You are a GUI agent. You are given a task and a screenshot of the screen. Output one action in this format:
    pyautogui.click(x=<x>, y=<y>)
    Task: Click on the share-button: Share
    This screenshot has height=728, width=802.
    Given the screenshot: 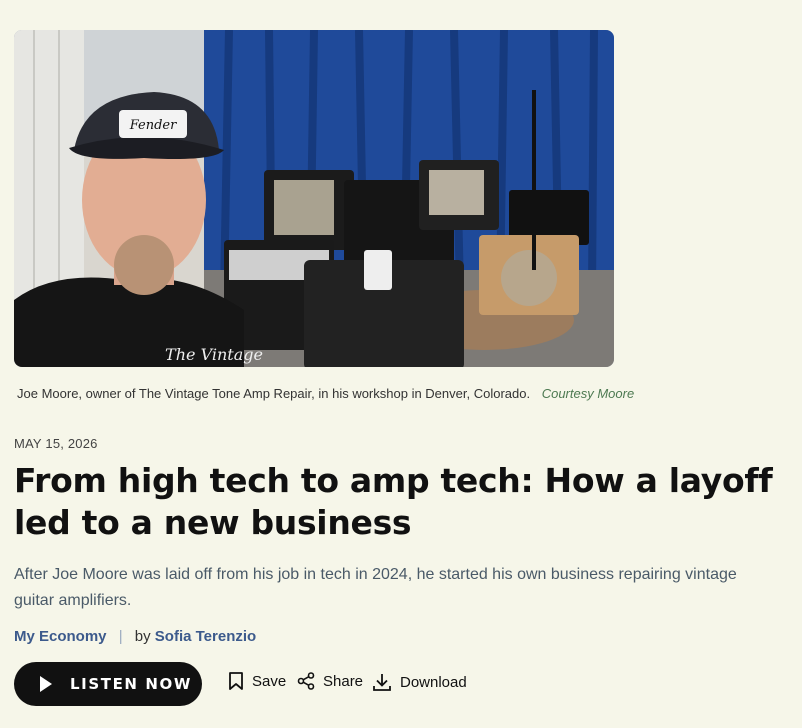 What is the action you would take?
    pyautogui.click(x=330, y=681)
    